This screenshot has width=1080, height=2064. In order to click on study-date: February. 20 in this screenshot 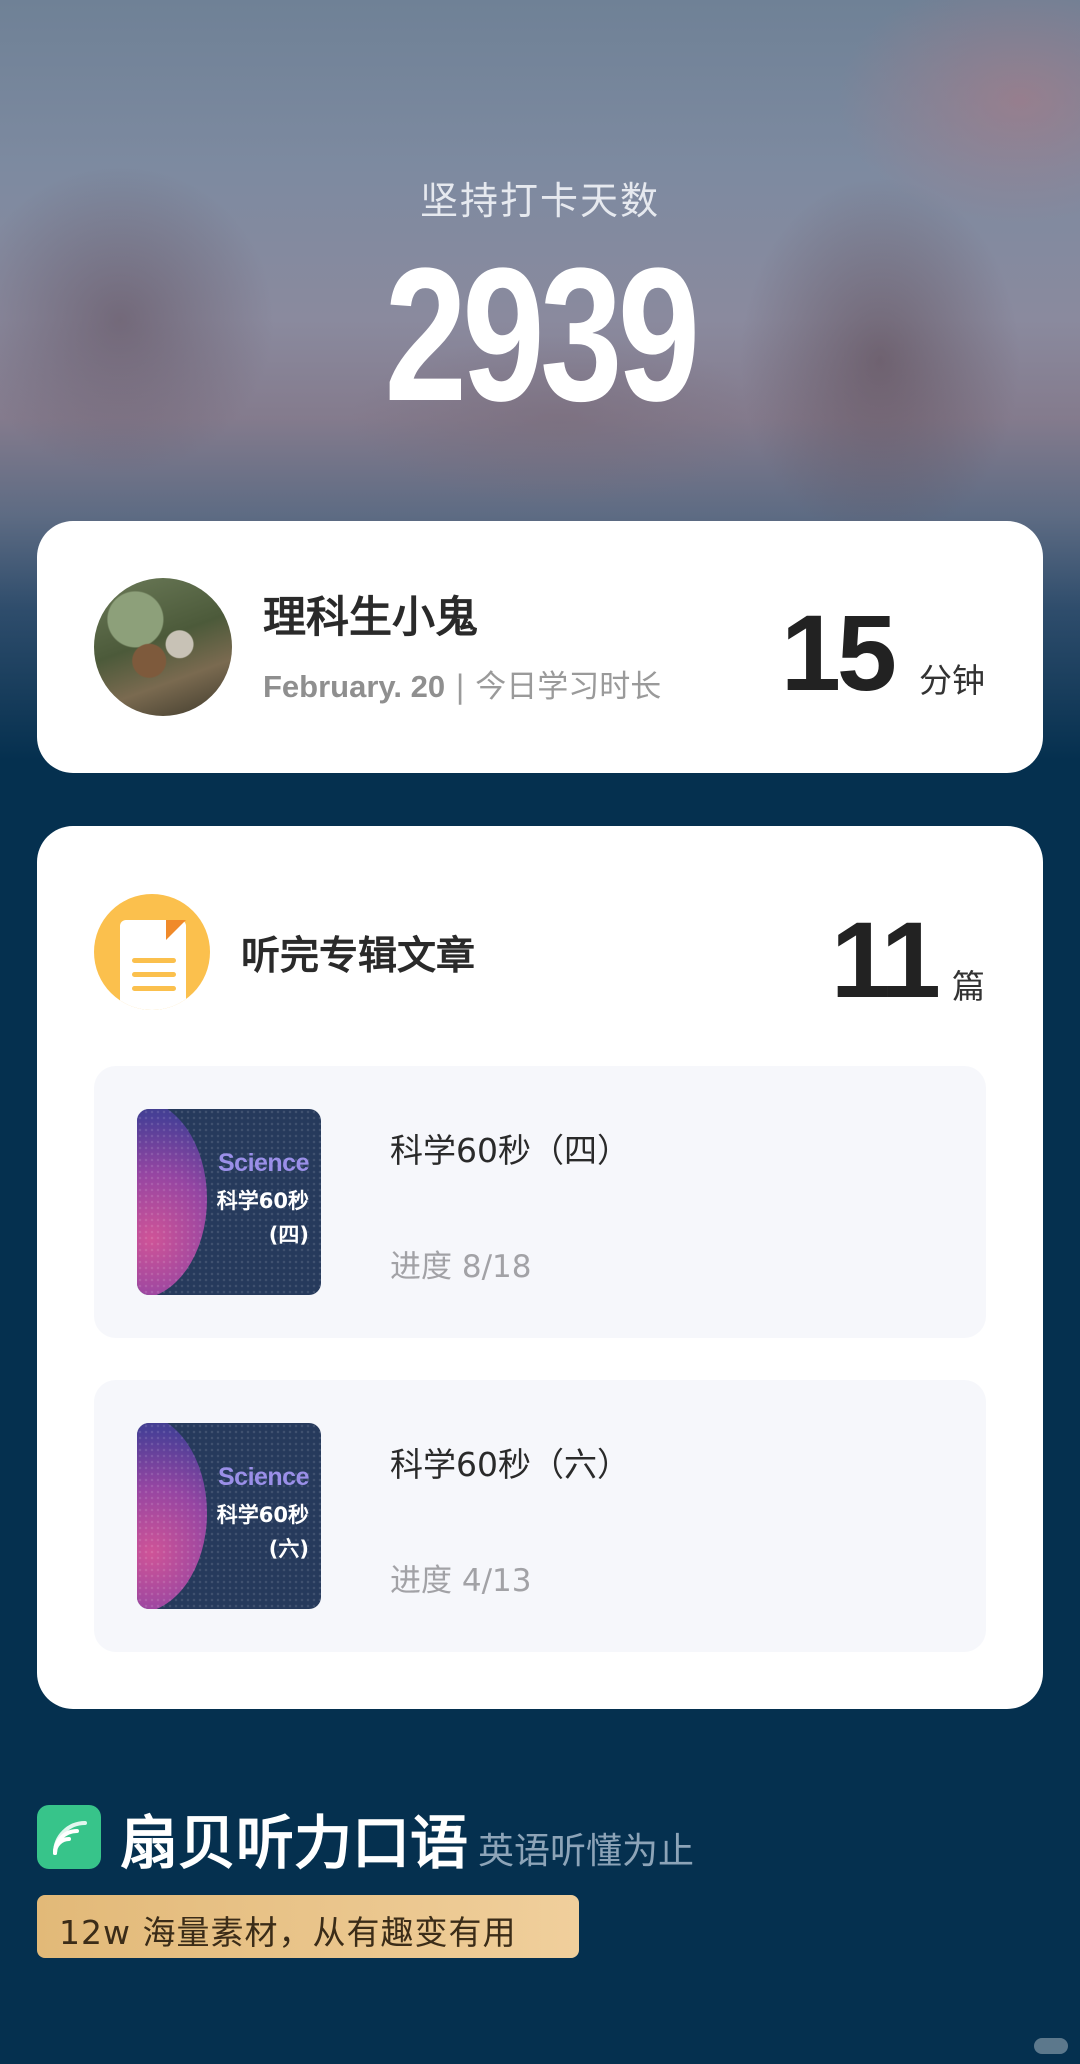, I will do `click(354, 686)`.